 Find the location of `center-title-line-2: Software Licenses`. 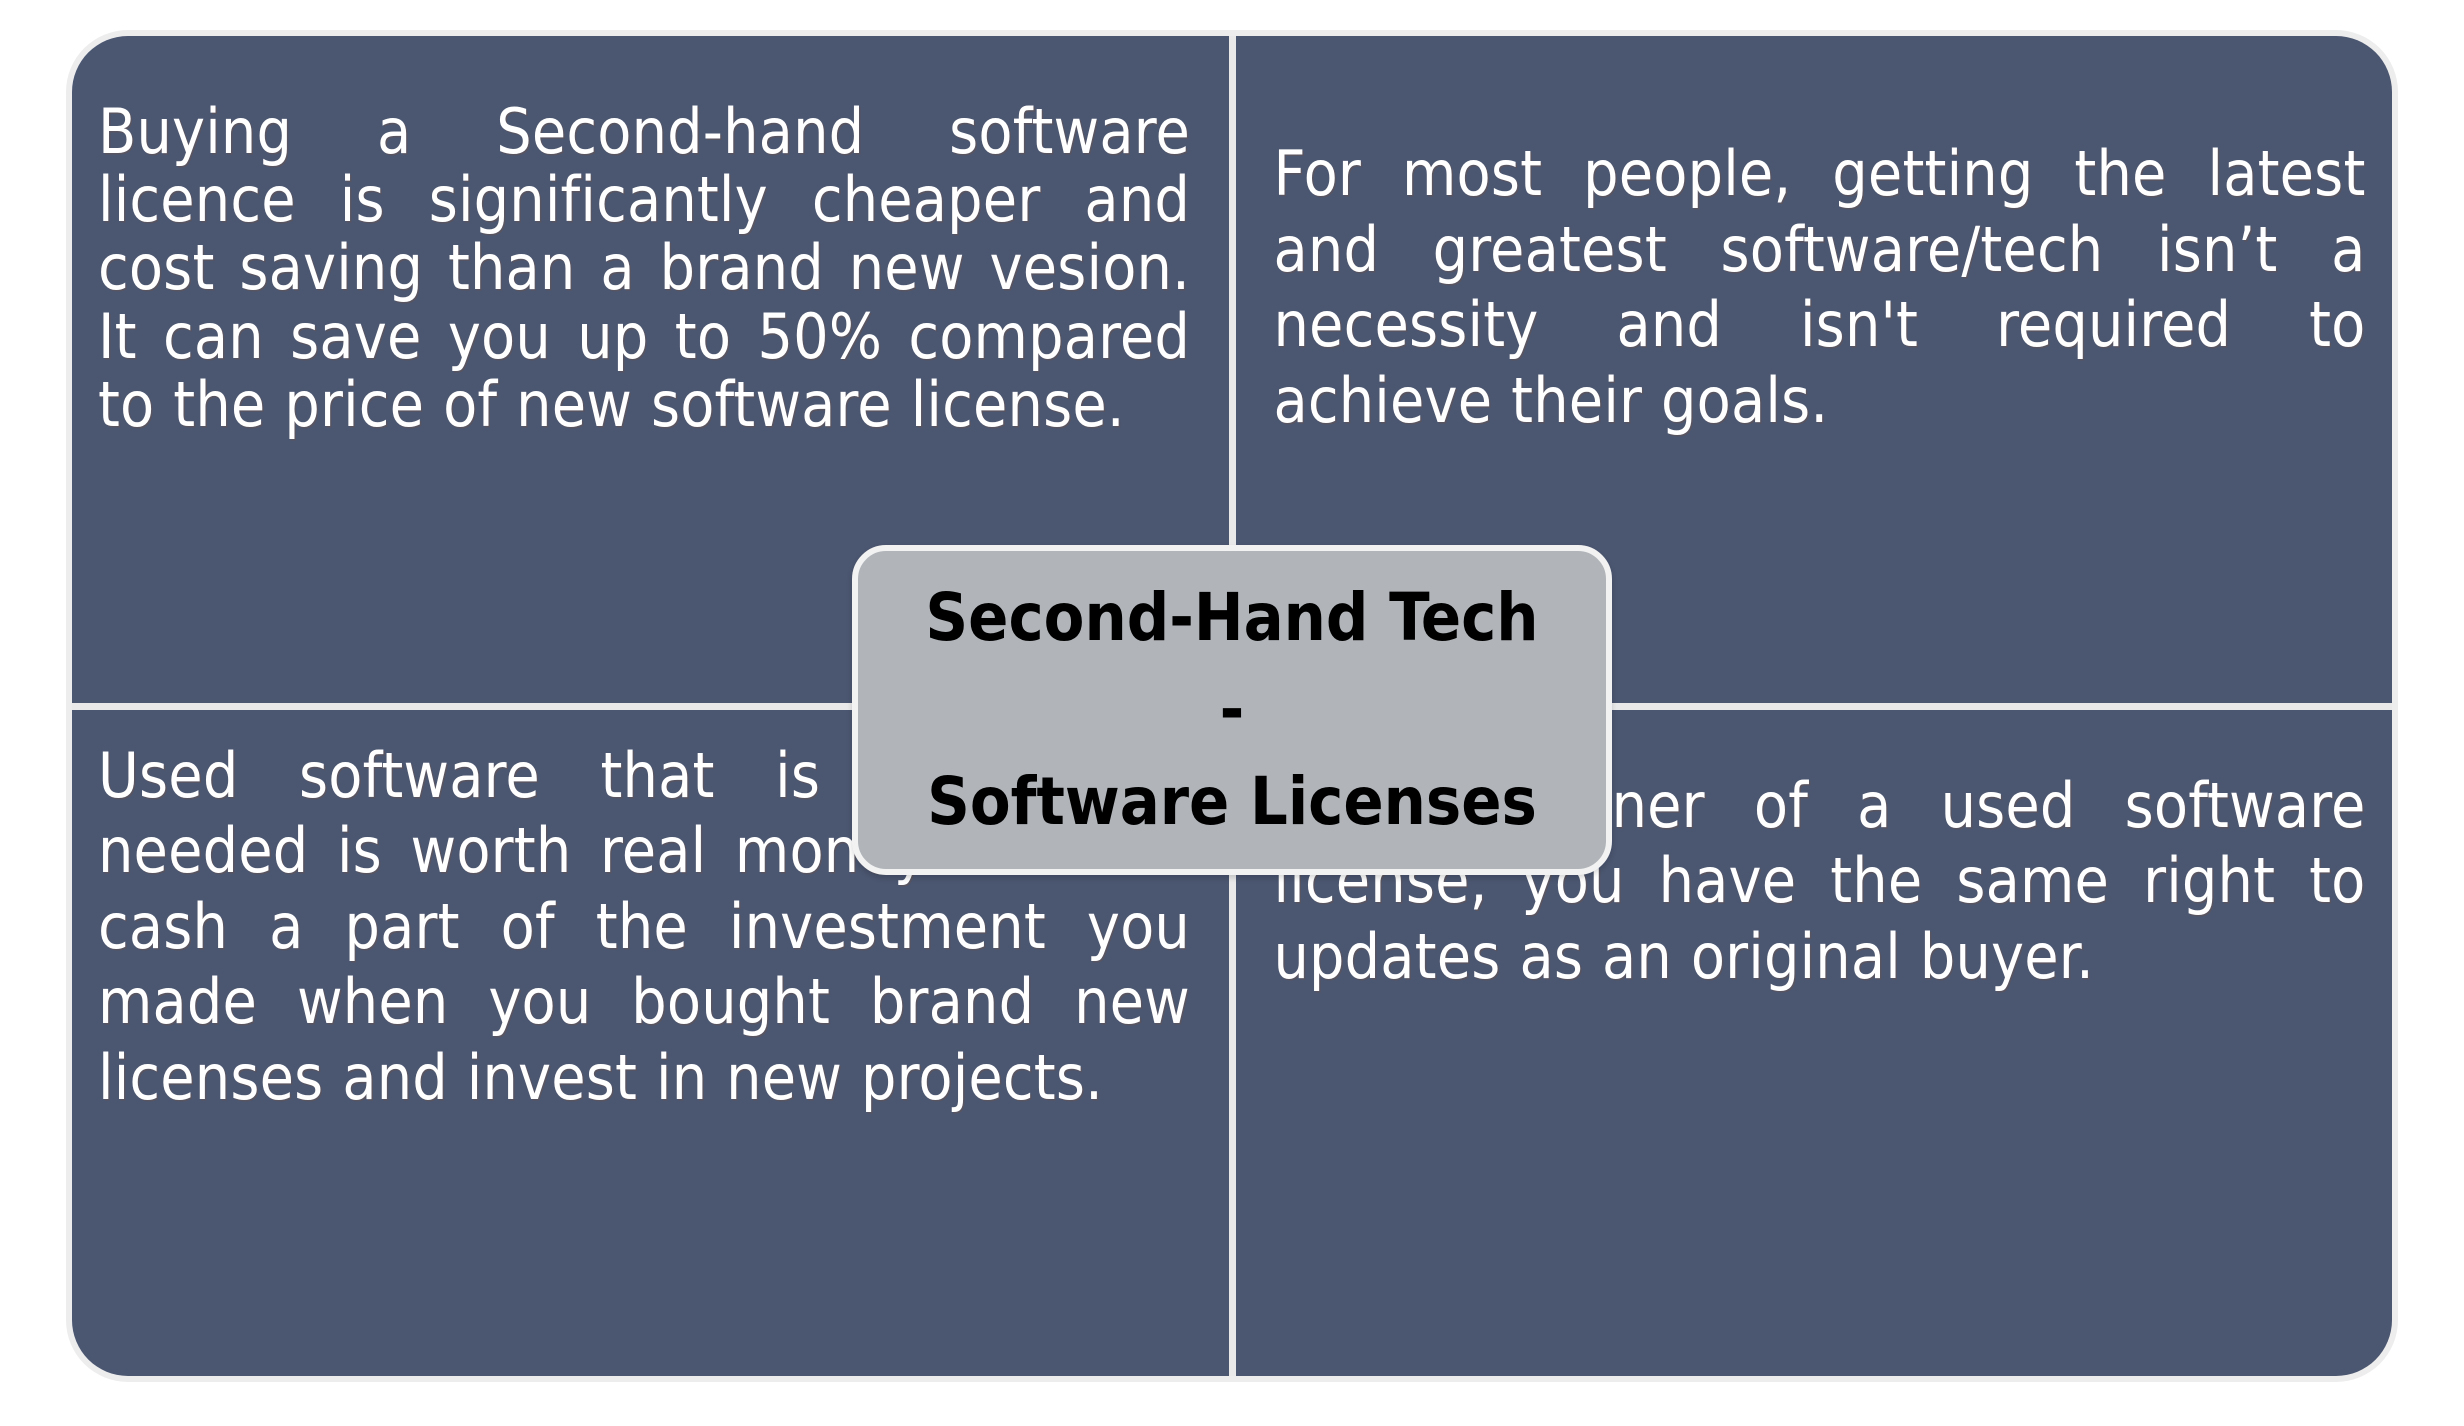

center-title-line-2: Software Licenses is located at coordinates (1232, 801).